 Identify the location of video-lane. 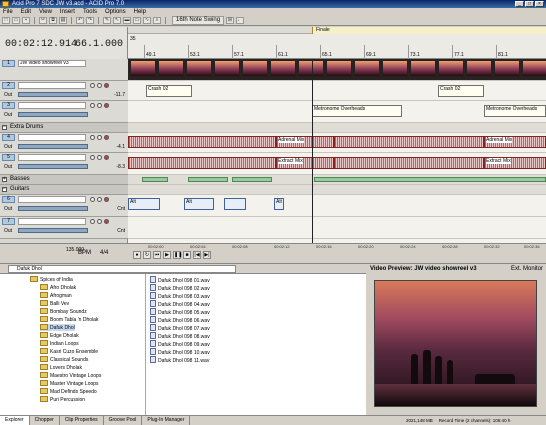
(337, 70).